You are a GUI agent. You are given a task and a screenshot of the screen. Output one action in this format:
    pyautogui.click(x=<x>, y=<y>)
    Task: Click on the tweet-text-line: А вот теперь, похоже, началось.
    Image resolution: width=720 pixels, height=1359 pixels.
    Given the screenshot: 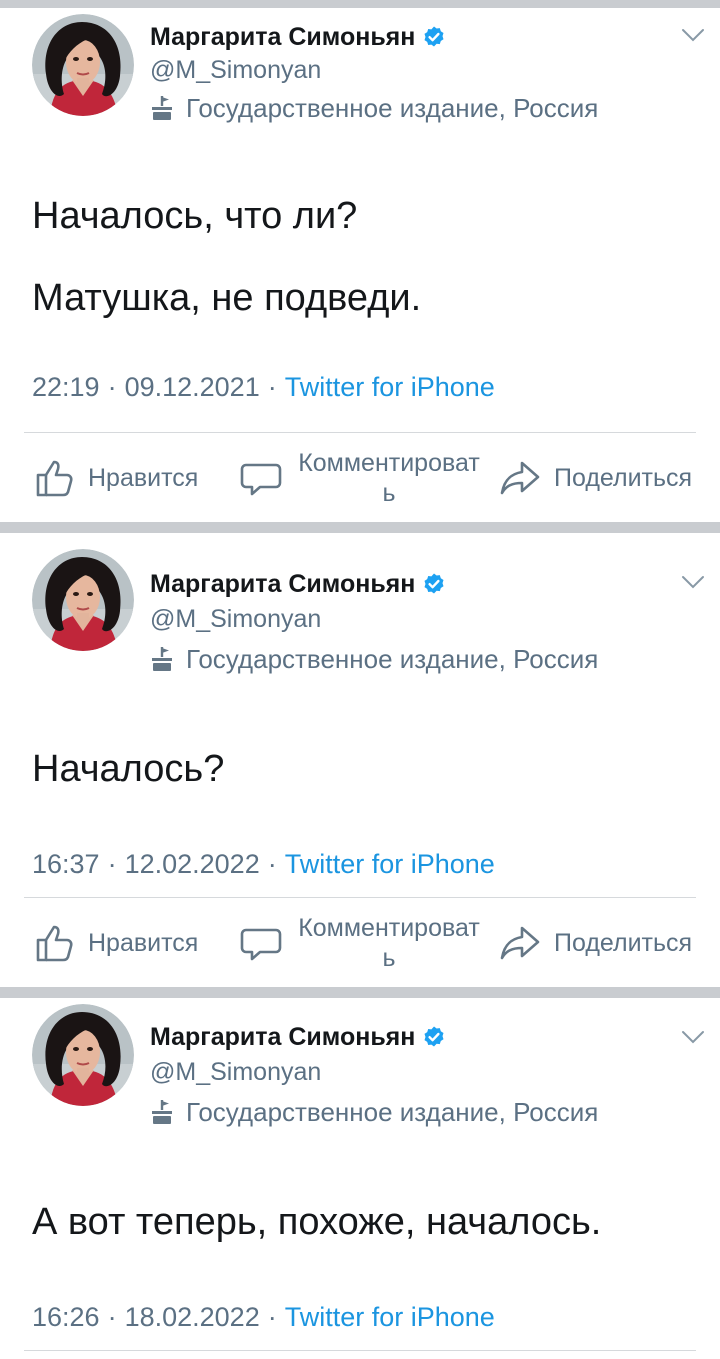 What is the action you would take?
    pyautogui.click(x=317, y=1222)
    